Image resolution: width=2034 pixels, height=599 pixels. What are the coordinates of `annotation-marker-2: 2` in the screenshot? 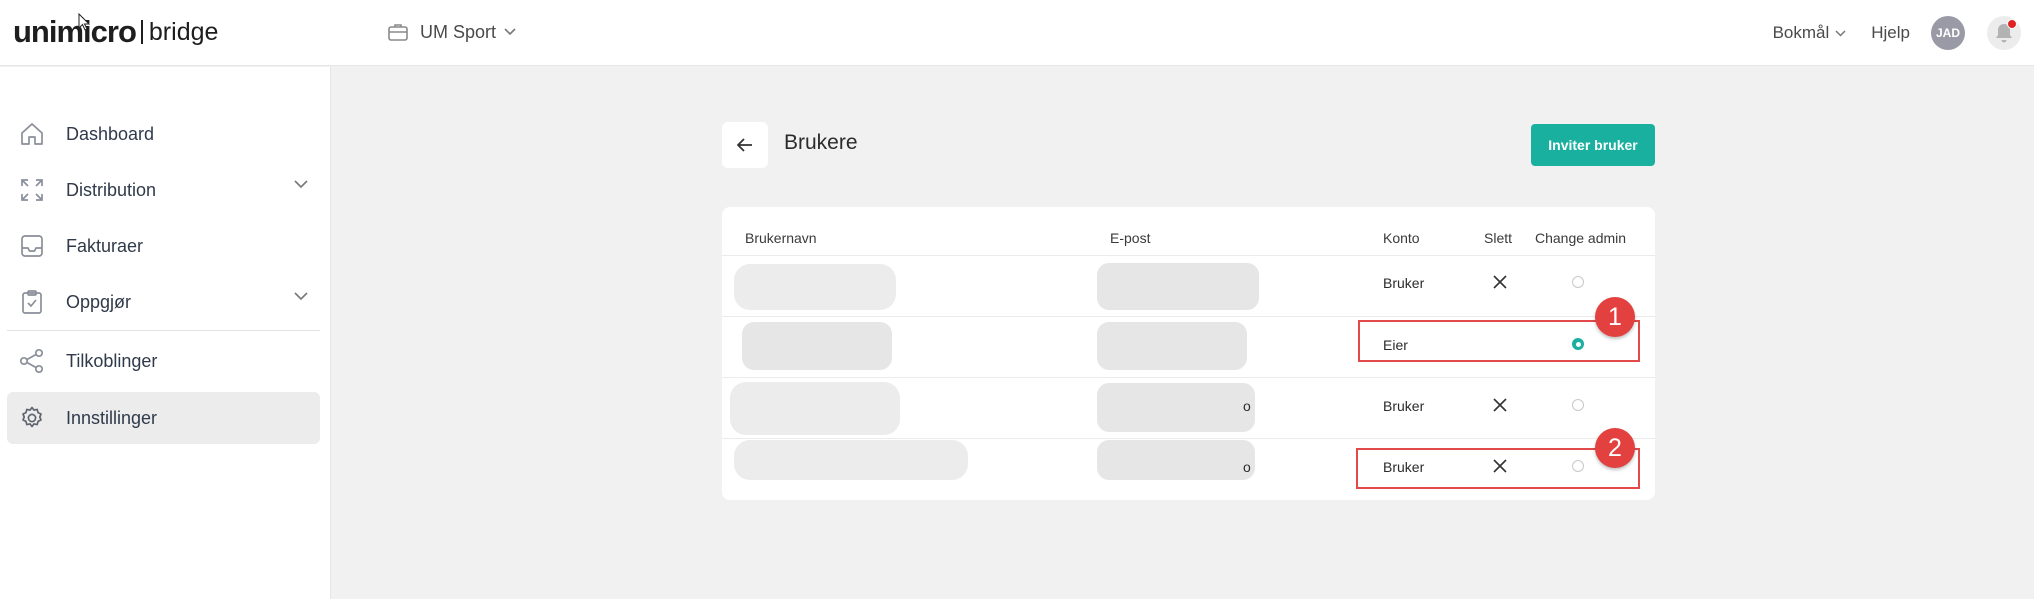 It's located at (1615, 448).